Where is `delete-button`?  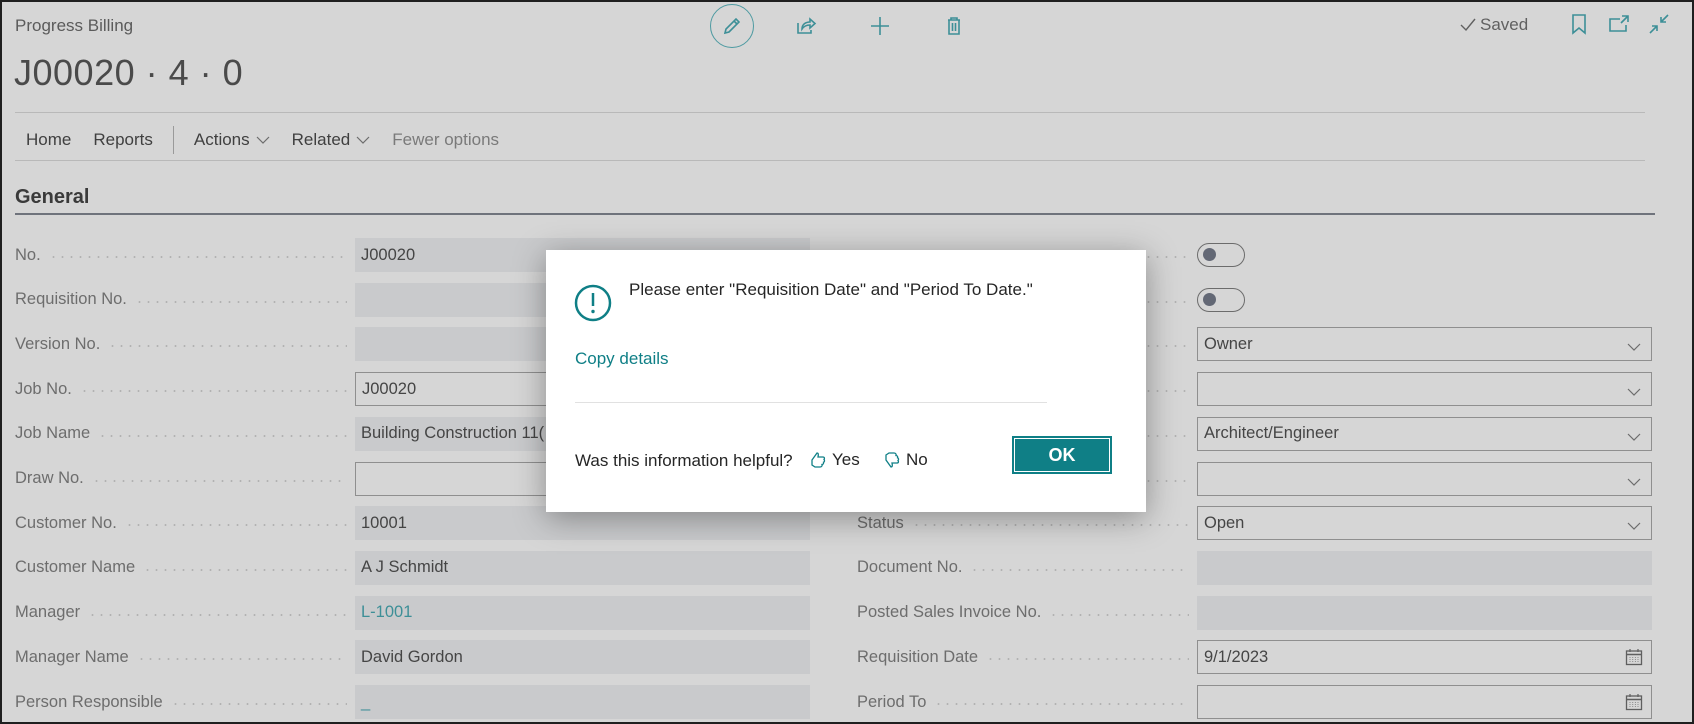 delete-button is located at coordinates (954, 26).